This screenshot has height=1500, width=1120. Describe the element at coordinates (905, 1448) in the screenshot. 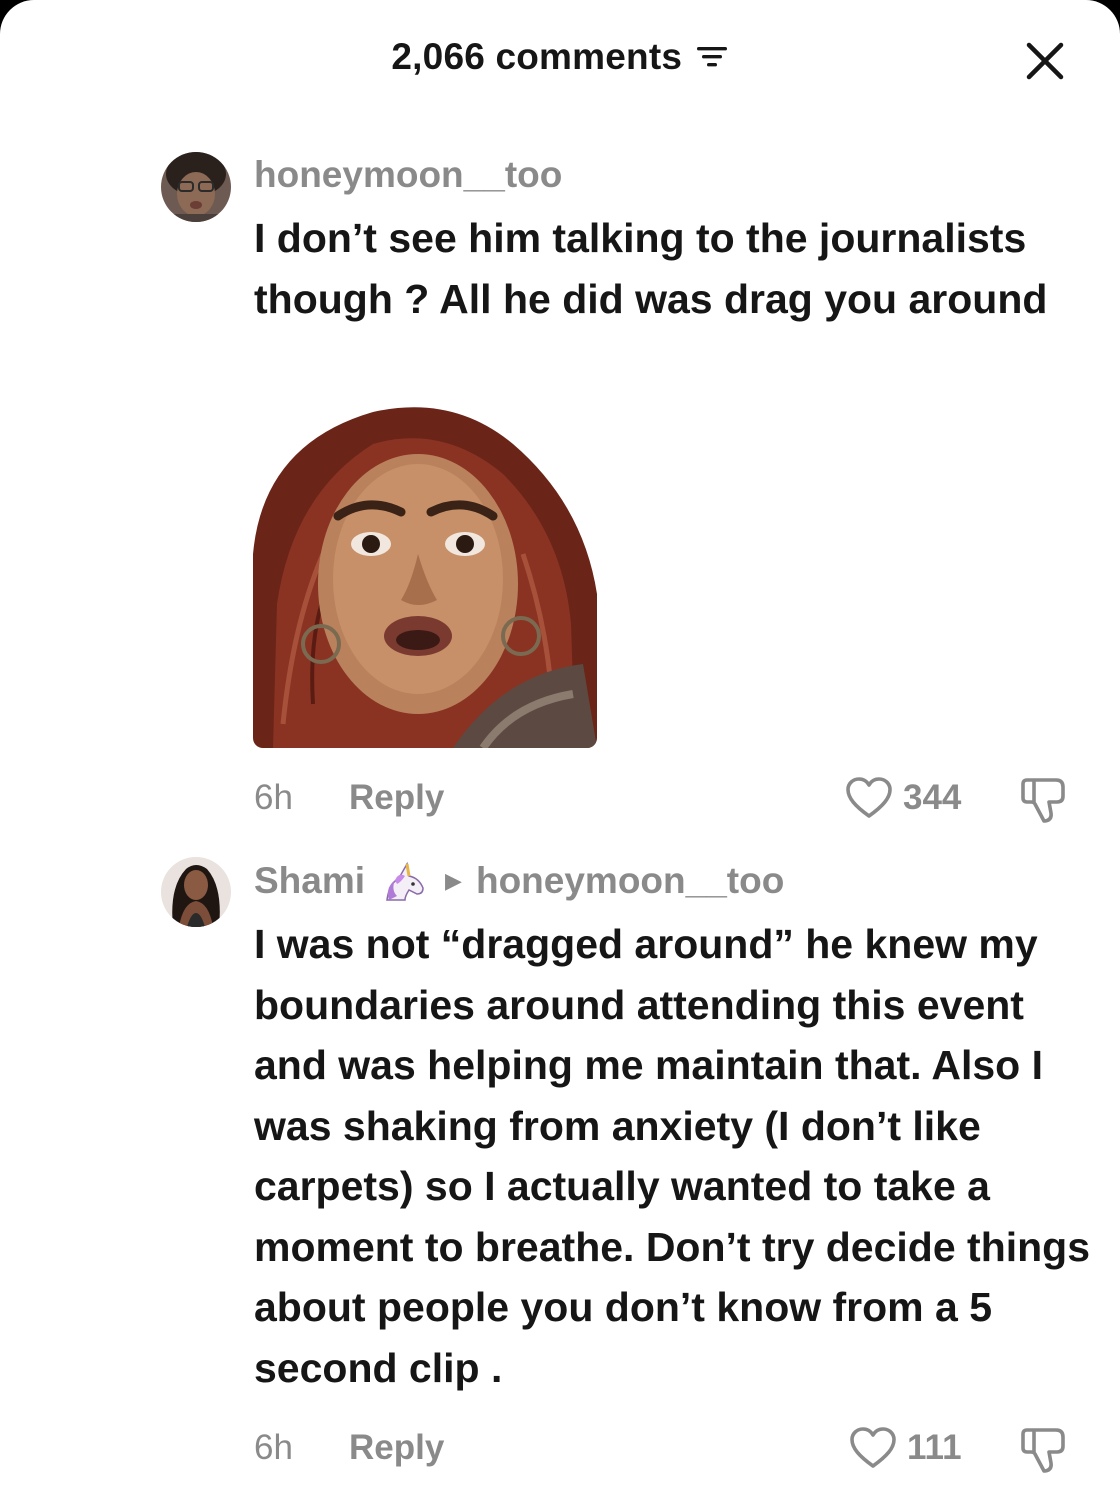

I see `like-button: 111` at that location.